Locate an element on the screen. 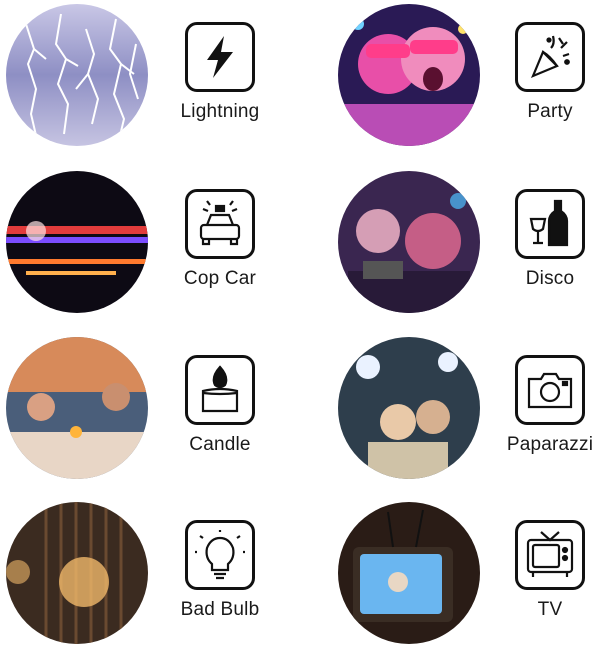 The width and height of the screenshot is (600, 663). mode-party: Party is located at coordinates (450, 82).